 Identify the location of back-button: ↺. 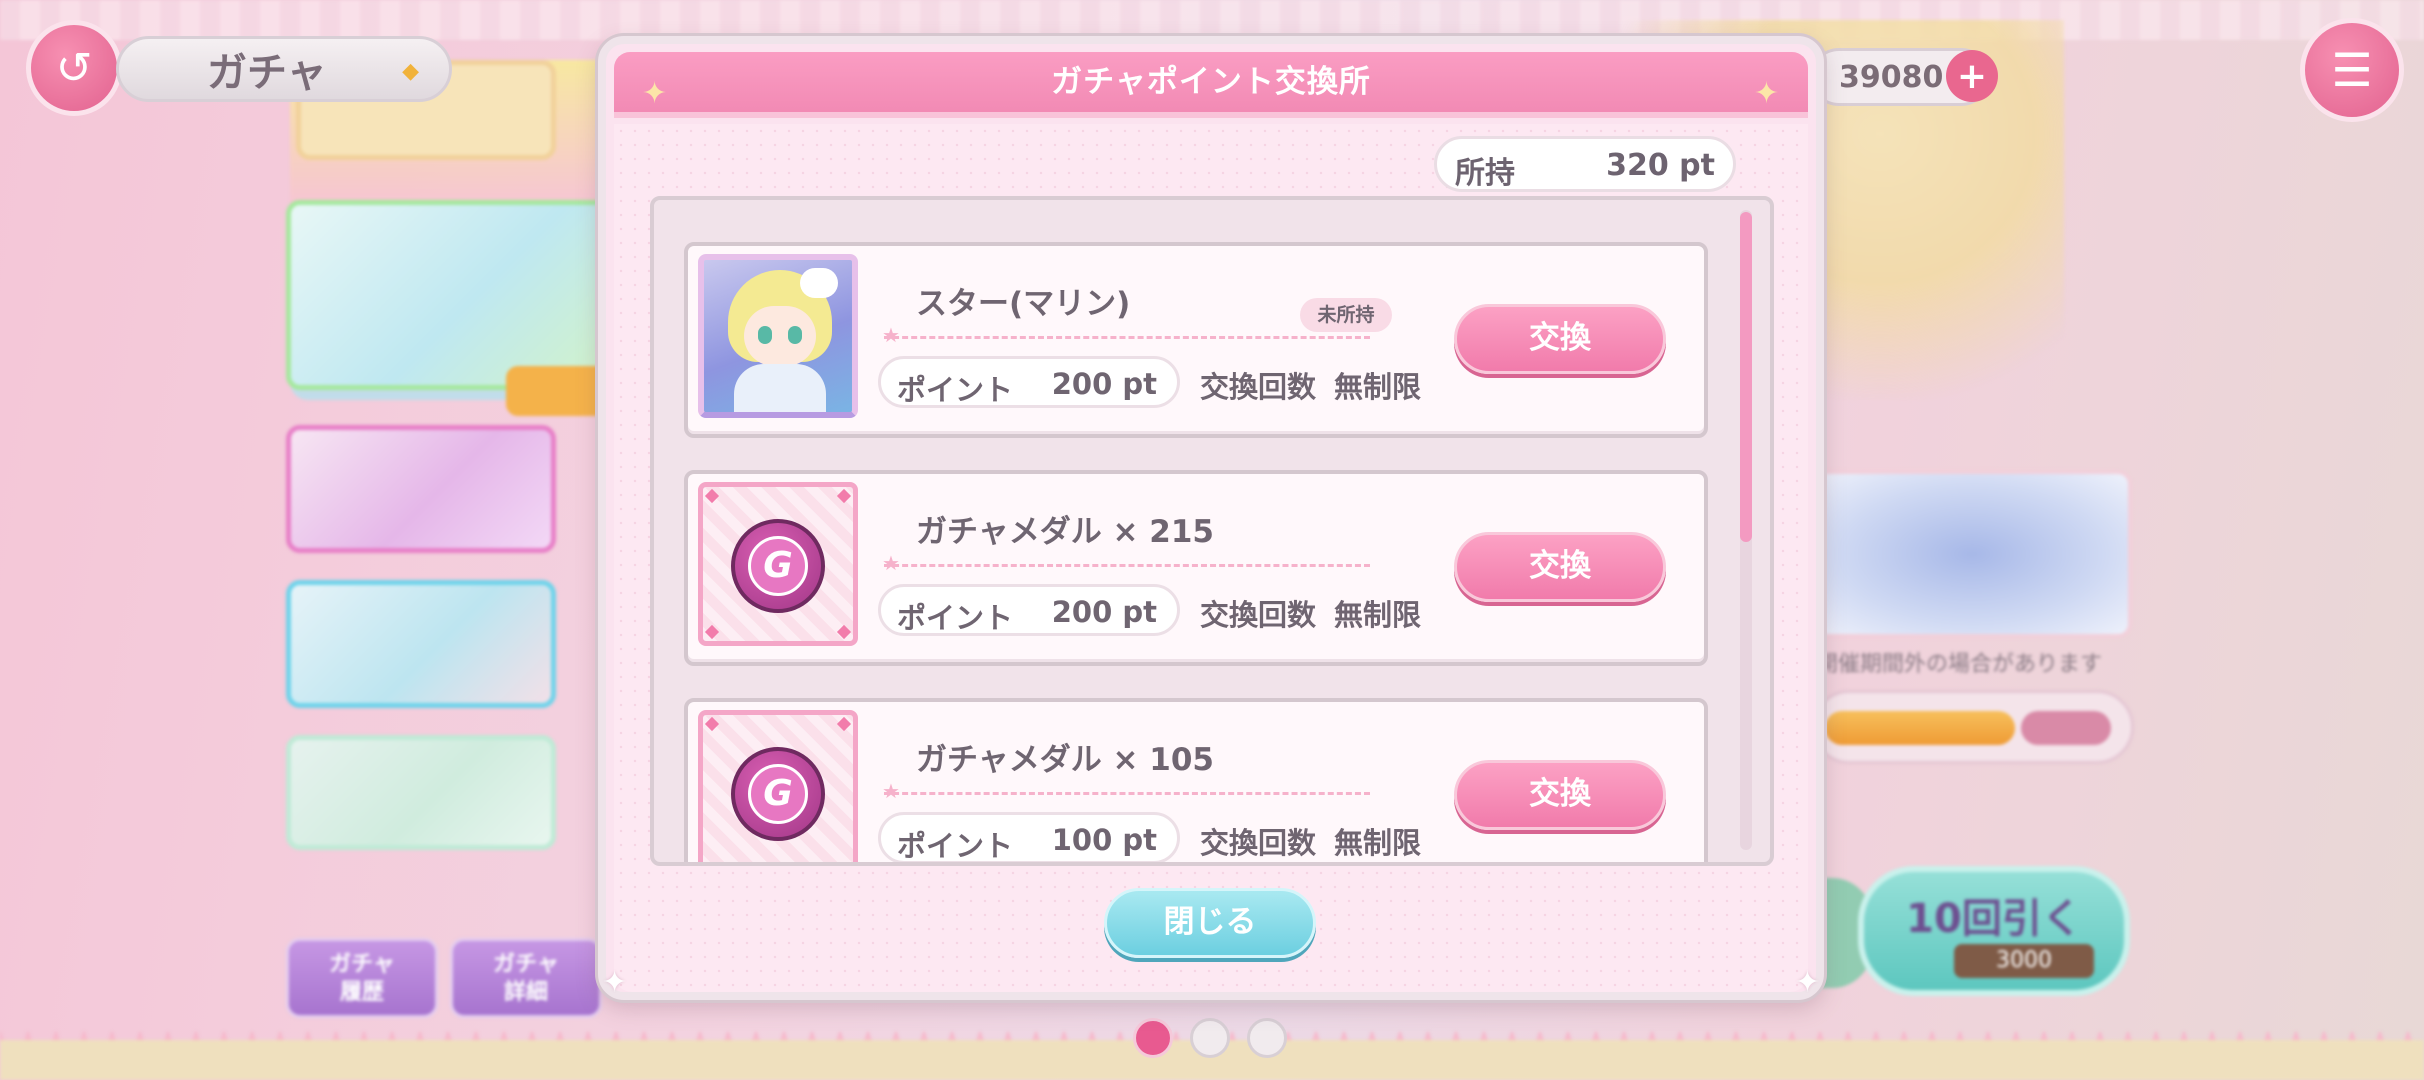
(74, 68).